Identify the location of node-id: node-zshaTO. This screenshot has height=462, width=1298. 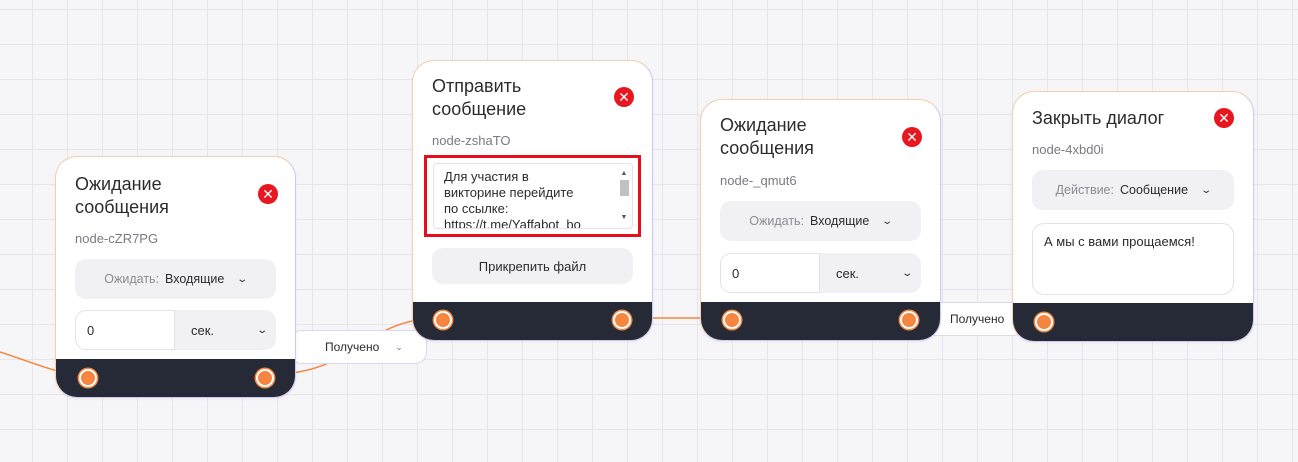
(471, 140).